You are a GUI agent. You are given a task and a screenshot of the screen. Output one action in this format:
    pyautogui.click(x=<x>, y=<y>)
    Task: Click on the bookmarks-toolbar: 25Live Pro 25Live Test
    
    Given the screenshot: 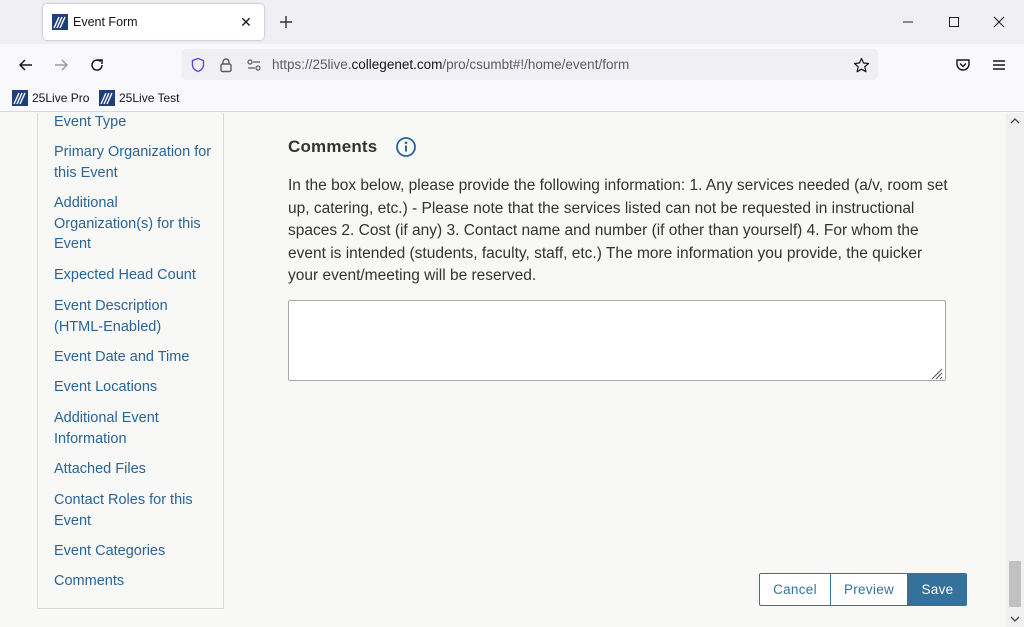 What is the action you would take?
    pyautogui.click(x=512, y=98)
    